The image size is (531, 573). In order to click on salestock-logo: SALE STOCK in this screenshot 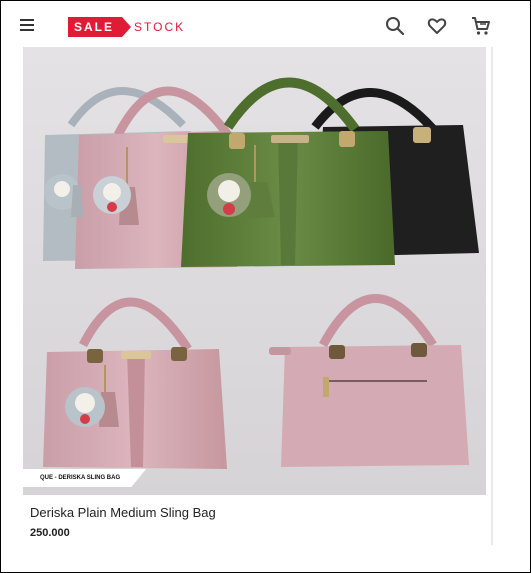, I will do `click(126, 27)`.